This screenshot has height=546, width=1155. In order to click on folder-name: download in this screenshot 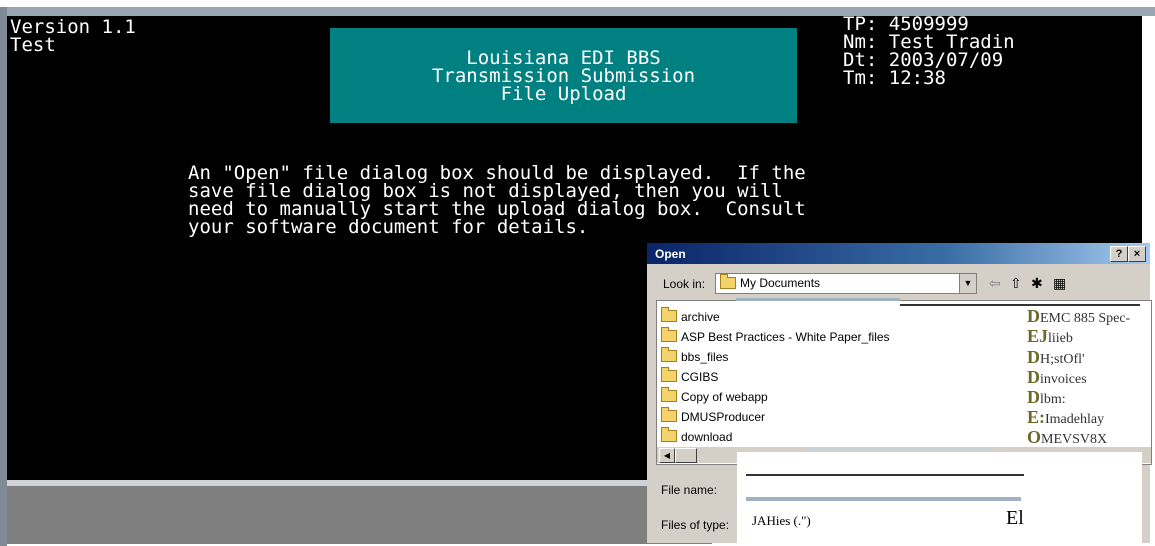, I will do `click(707, 437)`.